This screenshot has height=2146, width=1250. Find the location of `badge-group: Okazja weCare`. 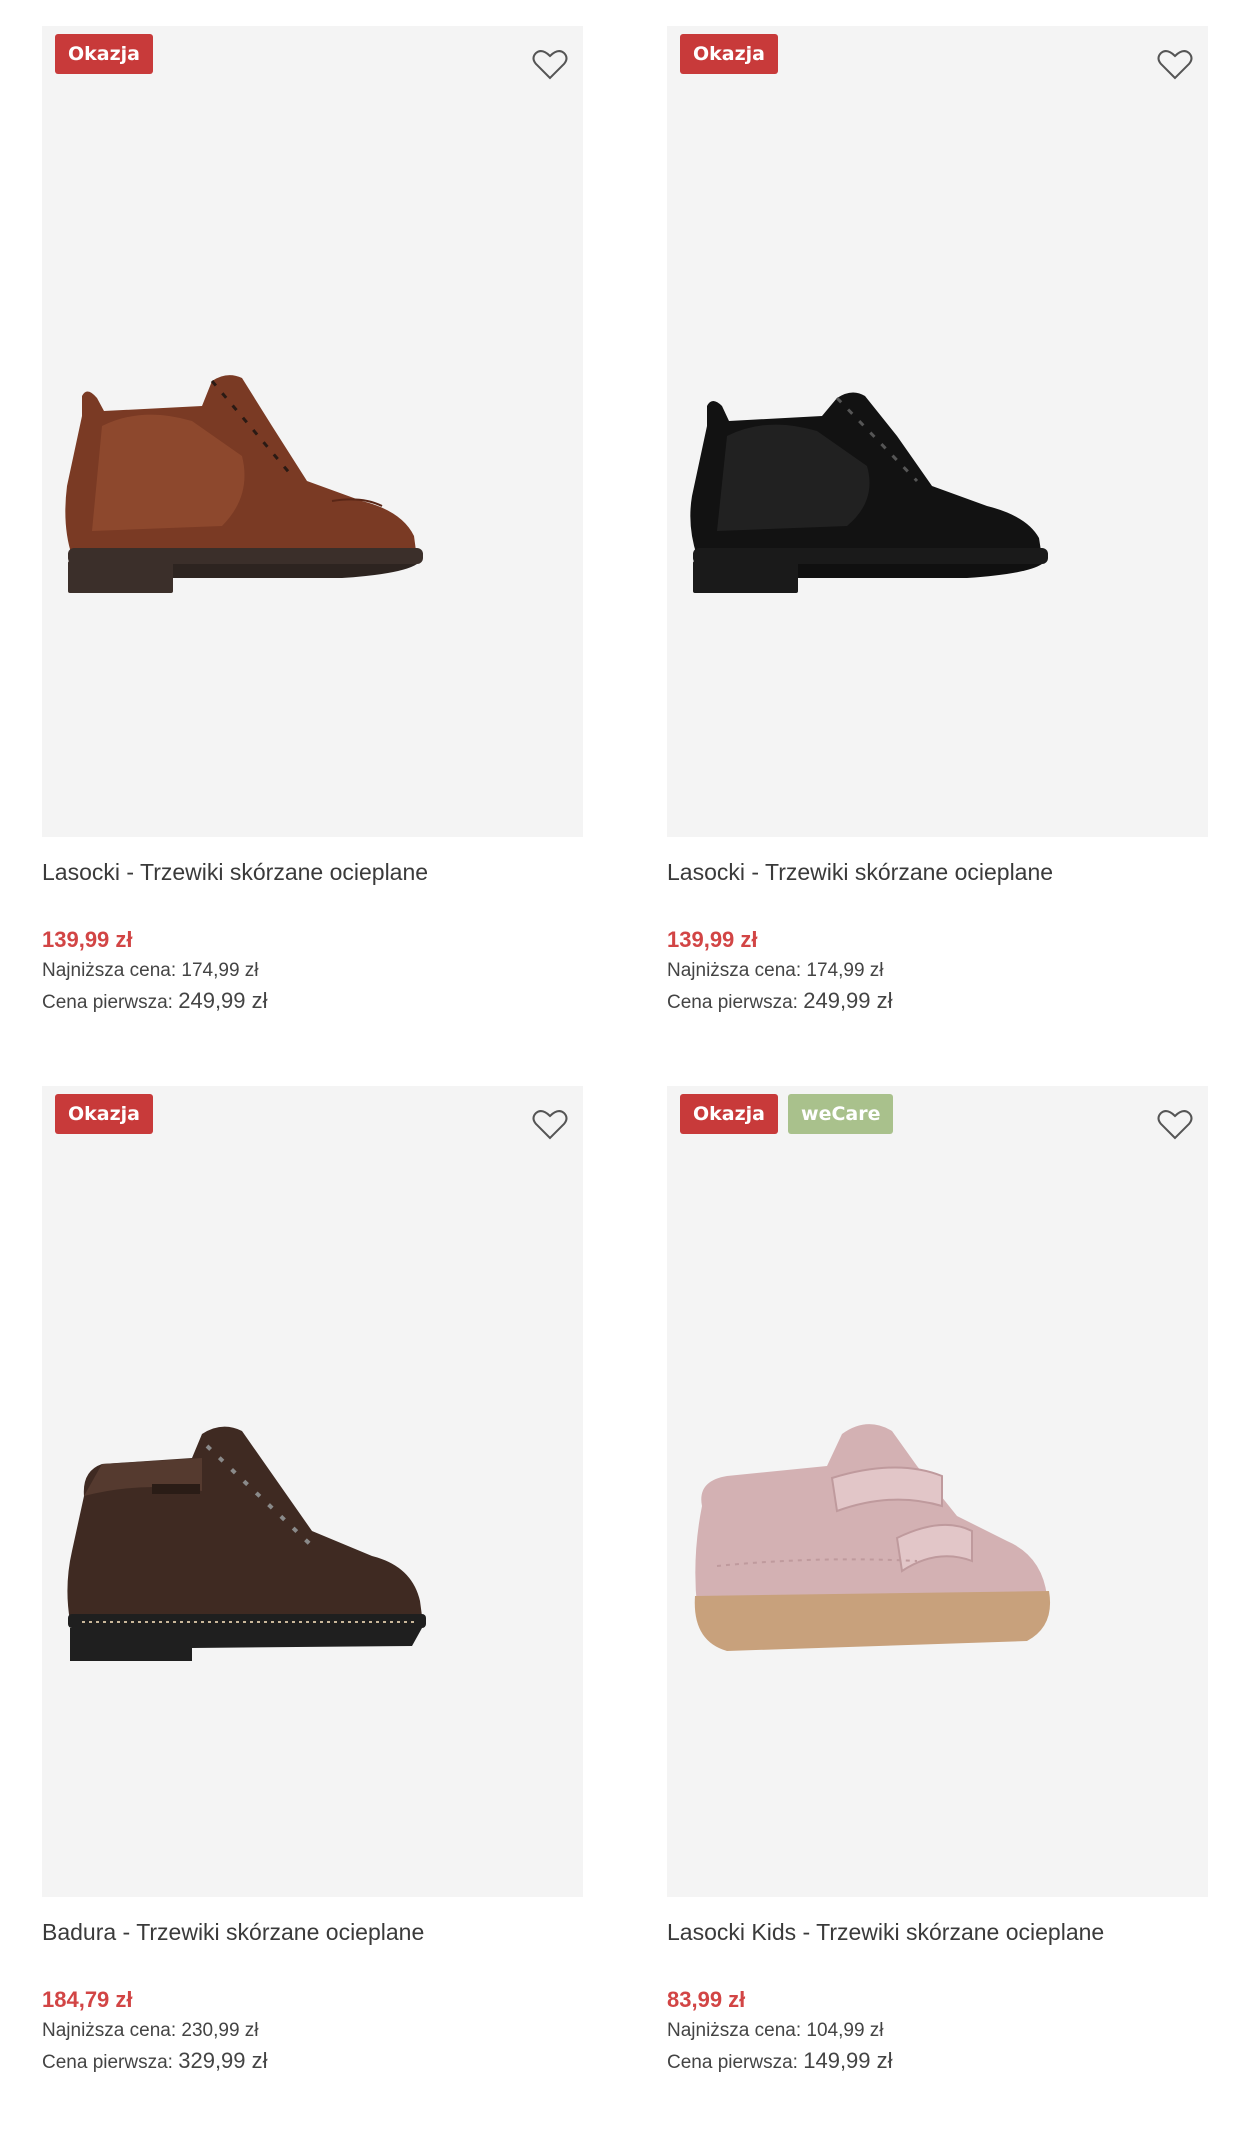

badge-group: Okazja weCare is located at coordinates (787, 1114).